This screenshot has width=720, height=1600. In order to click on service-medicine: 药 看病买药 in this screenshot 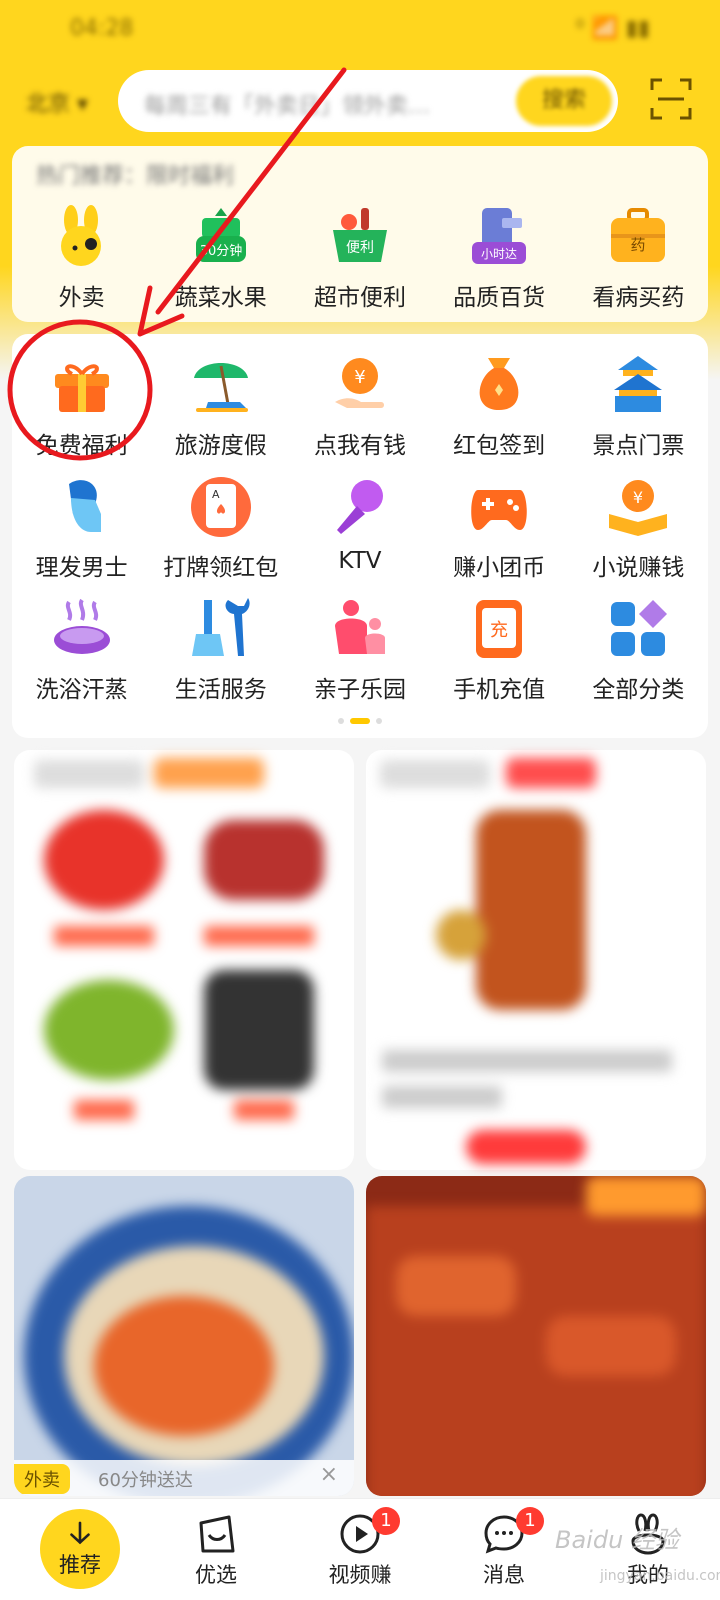, I will do `click(638, 258)`.